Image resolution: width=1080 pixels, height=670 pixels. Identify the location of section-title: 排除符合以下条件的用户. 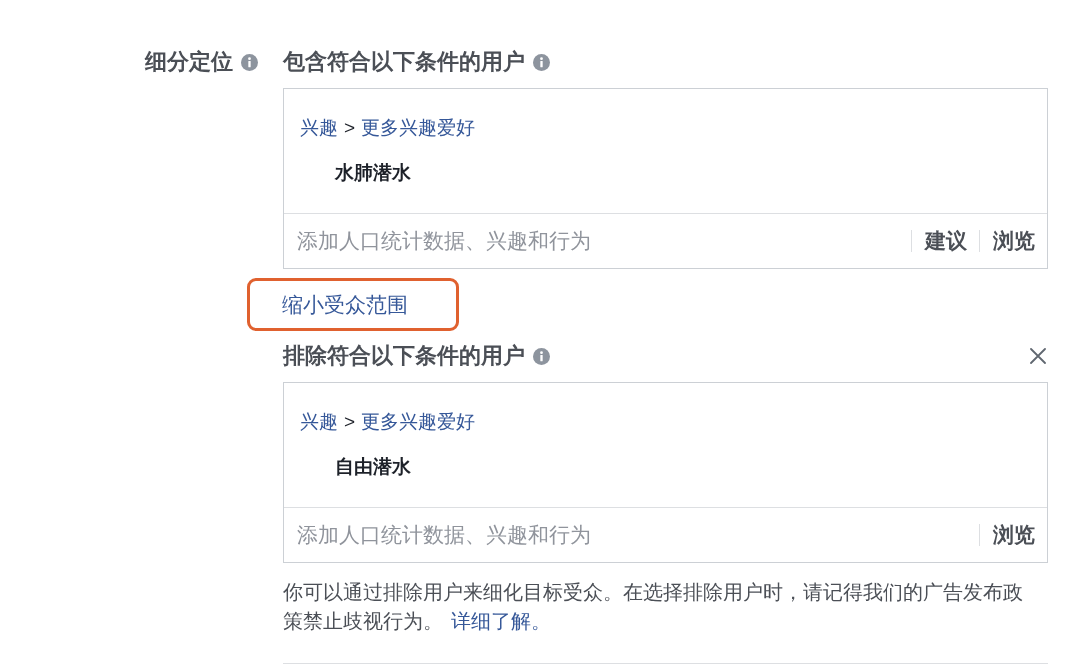
(404, 356).